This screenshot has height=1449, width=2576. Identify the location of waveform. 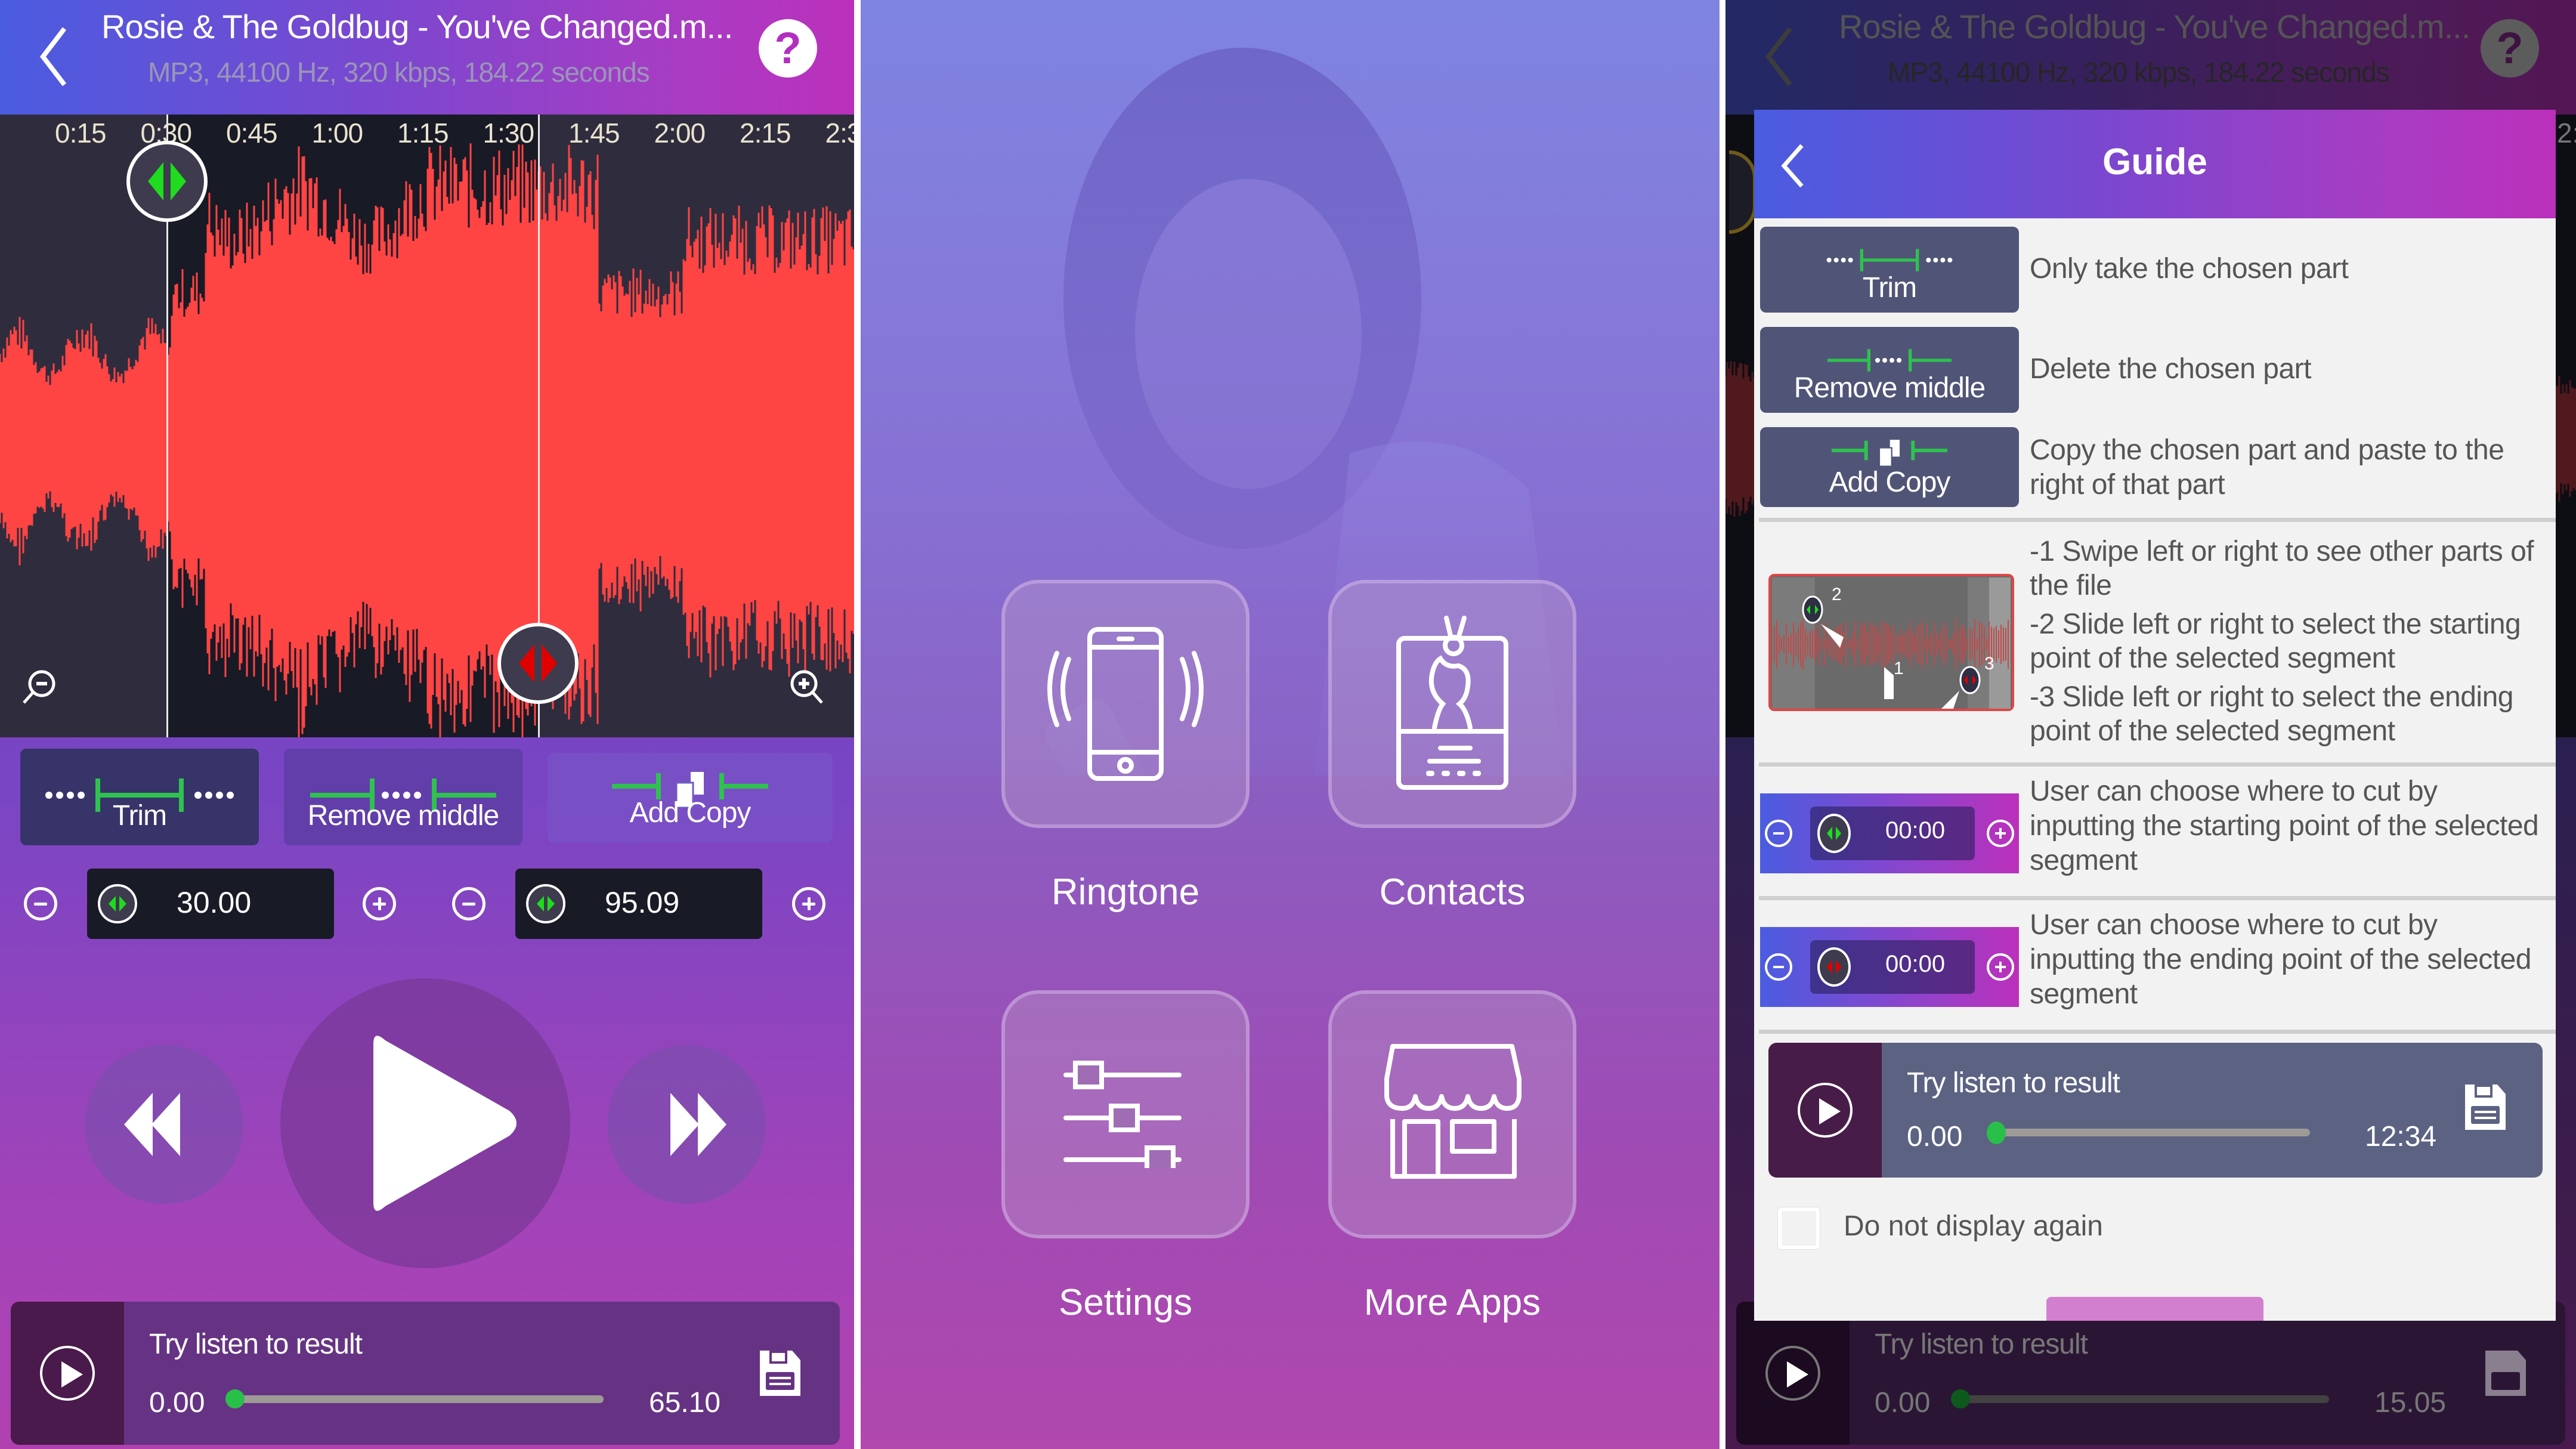
(427, 440).